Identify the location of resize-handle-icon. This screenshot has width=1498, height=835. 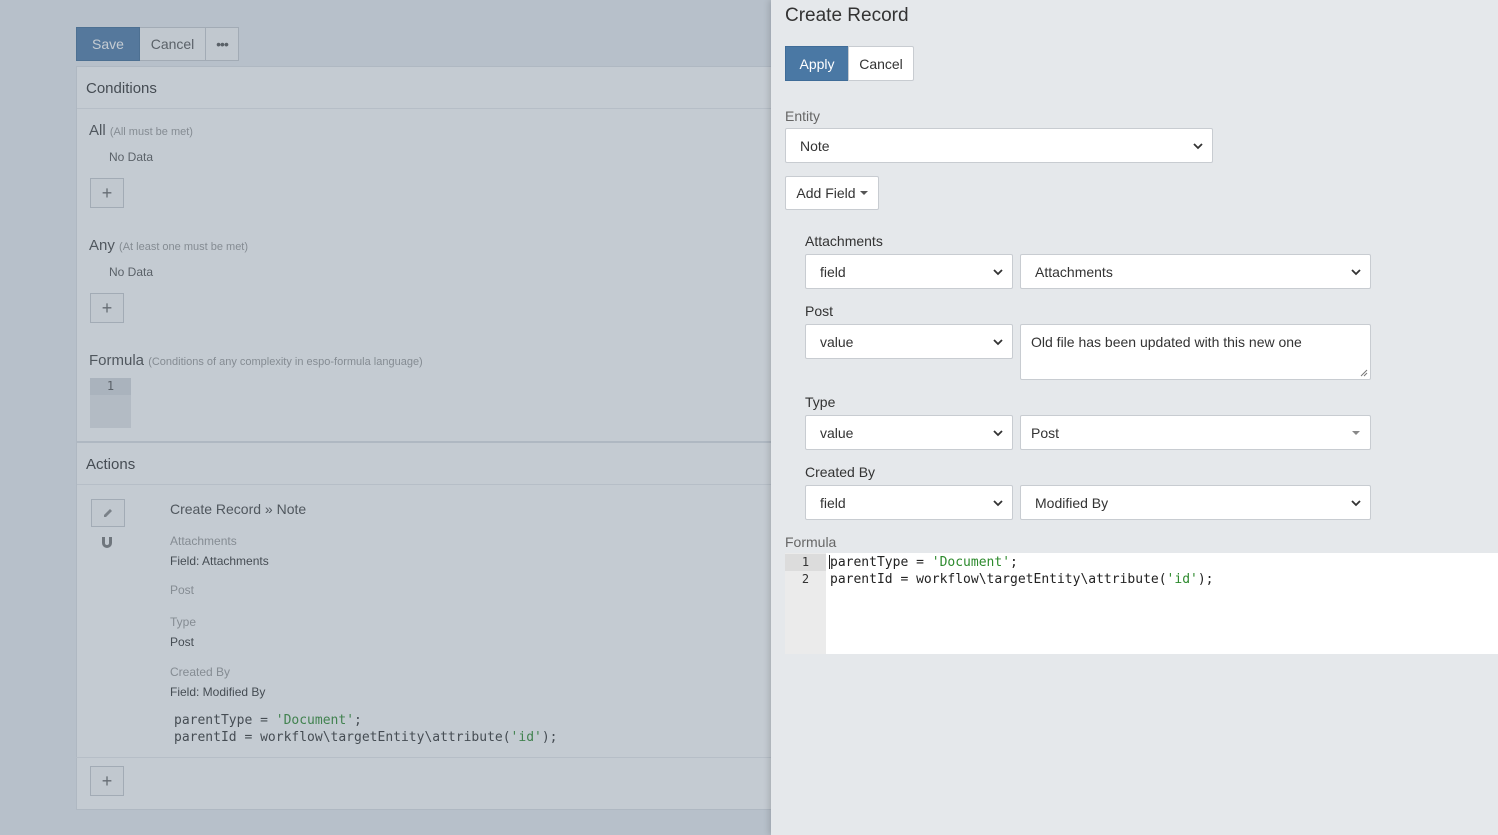
(1364, 373).